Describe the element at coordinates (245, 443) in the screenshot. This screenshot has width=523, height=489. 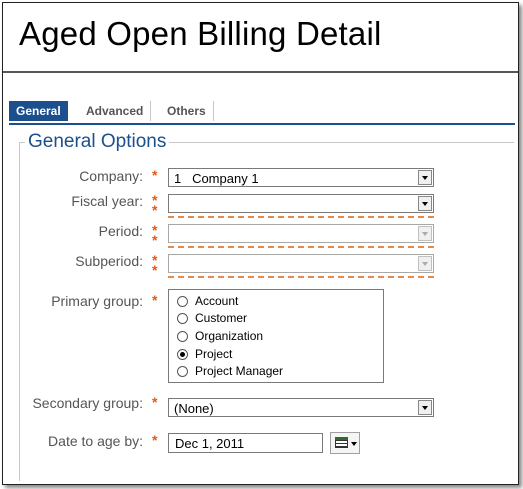
I see `date-to-age-by-input: Dec 1, 2011` at that location.